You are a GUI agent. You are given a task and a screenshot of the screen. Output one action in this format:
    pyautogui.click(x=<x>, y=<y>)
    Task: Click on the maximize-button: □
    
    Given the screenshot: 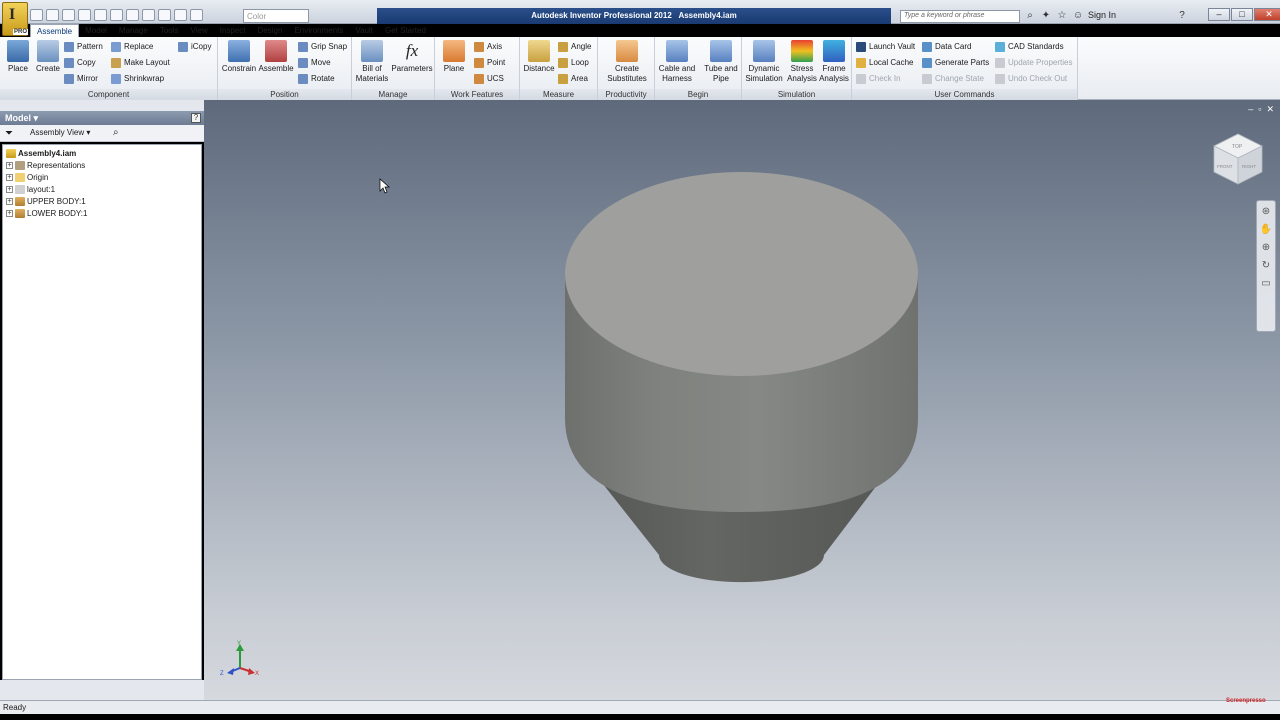 What is the action you would take?
    pyautogui.click(x=1242, y=14)
    